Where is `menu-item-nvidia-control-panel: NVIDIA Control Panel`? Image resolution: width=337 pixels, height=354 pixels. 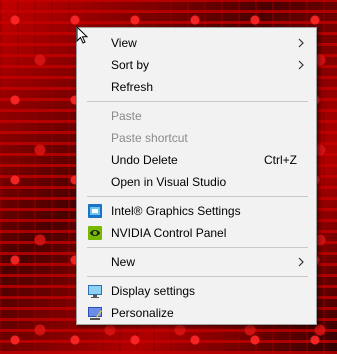 menu-item-nvidia-control-panel: NVIDIA Control Panel is located at coordinates (196, 233).